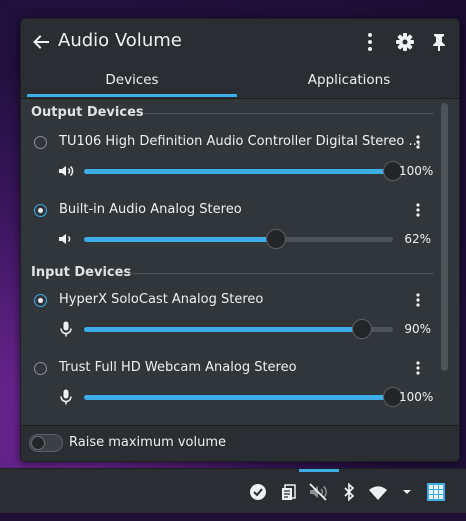  I want to click on check-circle-icon, so click(258, 492).